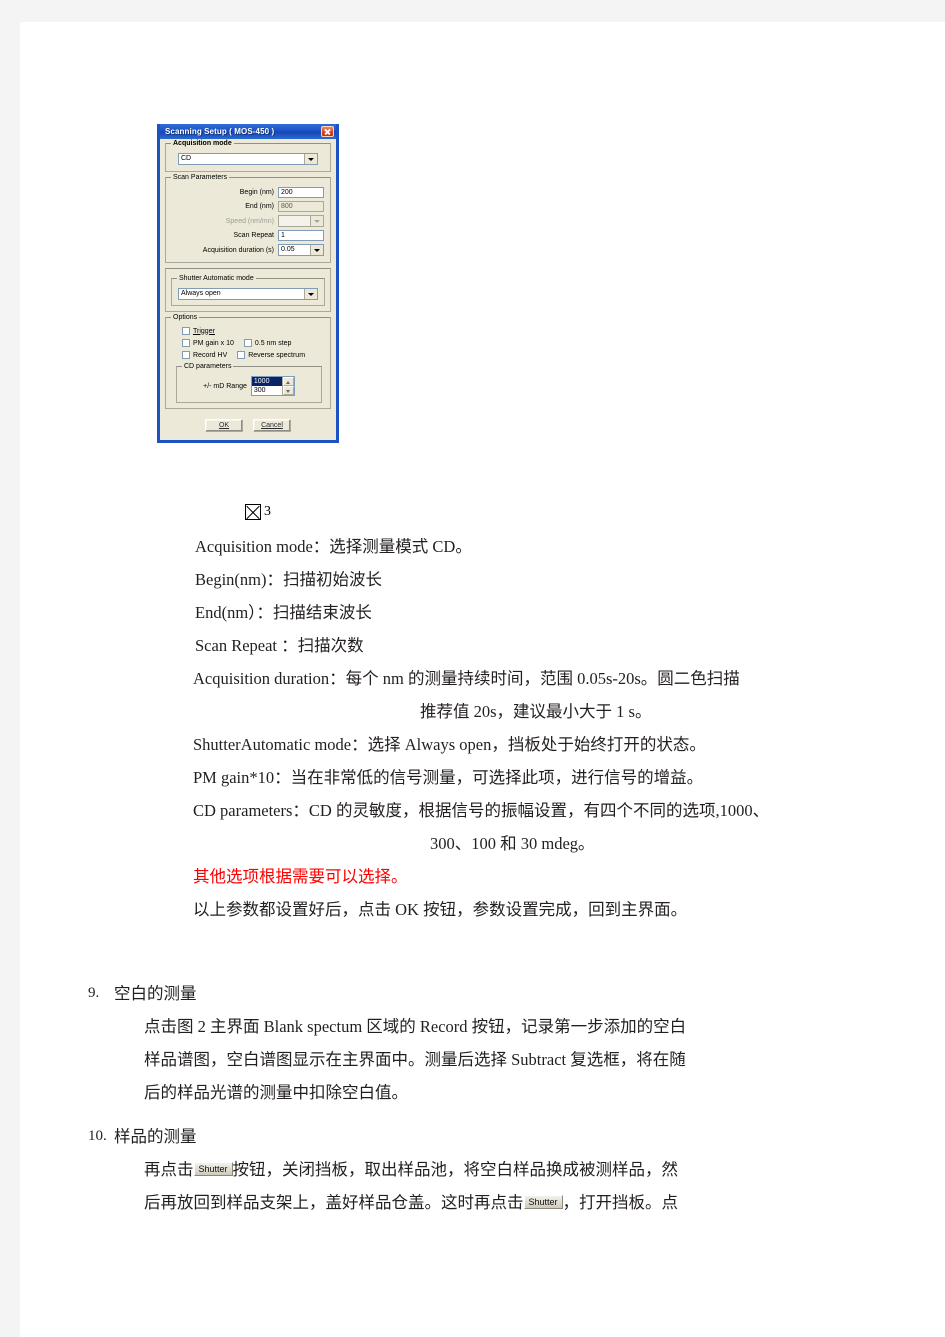 This screenshot has width=945, height=1337. Describe the element at coordinates (277, 355) in the screenshot. I see `option-reverse-spectrum-label: Reverse spectrum` at that location.